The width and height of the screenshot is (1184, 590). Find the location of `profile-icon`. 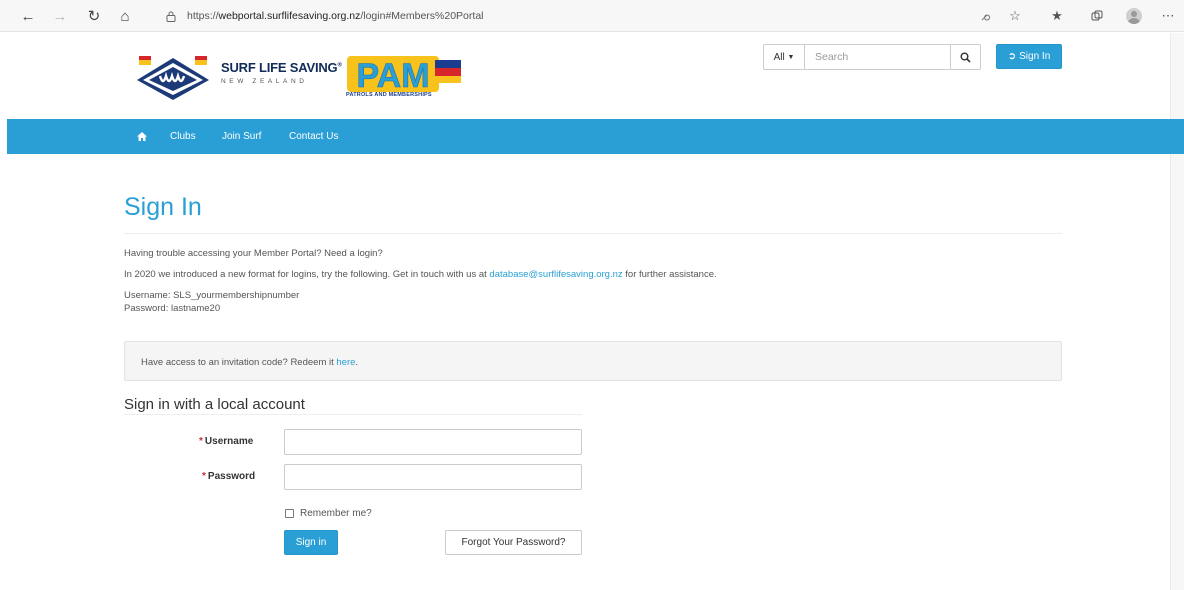

profile-icon is located at coordinates (1134, 16).